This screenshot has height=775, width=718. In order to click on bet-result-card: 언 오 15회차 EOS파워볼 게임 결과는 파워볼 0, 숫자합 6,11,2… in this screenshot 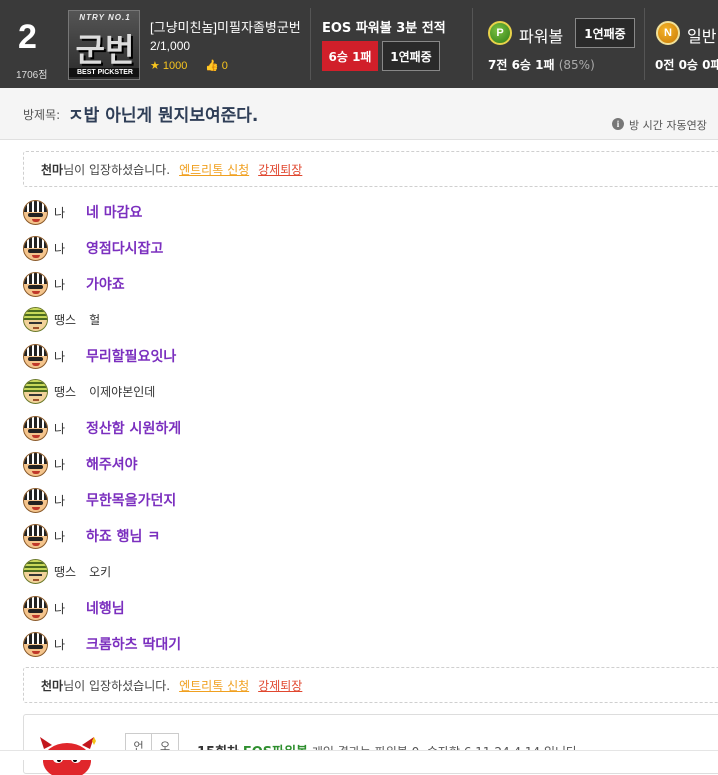, I will do `click(370, 744)`.